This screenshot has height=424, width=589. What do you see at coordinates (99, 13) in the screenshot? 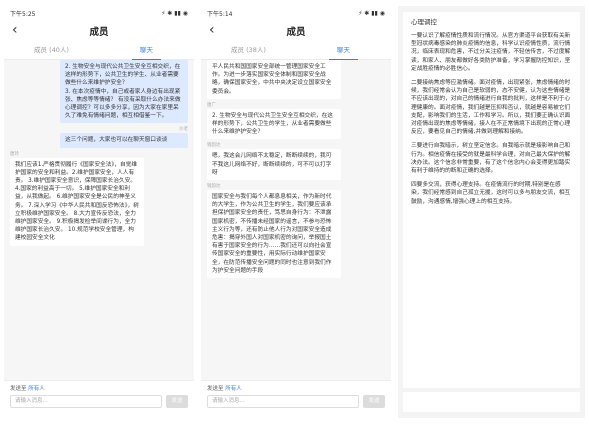
I see `status-bar: 下午5:25 ⚡ ✱ ▮▮ ◉` at bounding box center [99, 13].